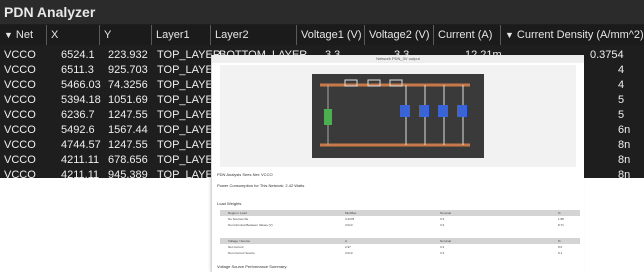  I want to click on column-header-net: ▼ Net, so click(23, 35).